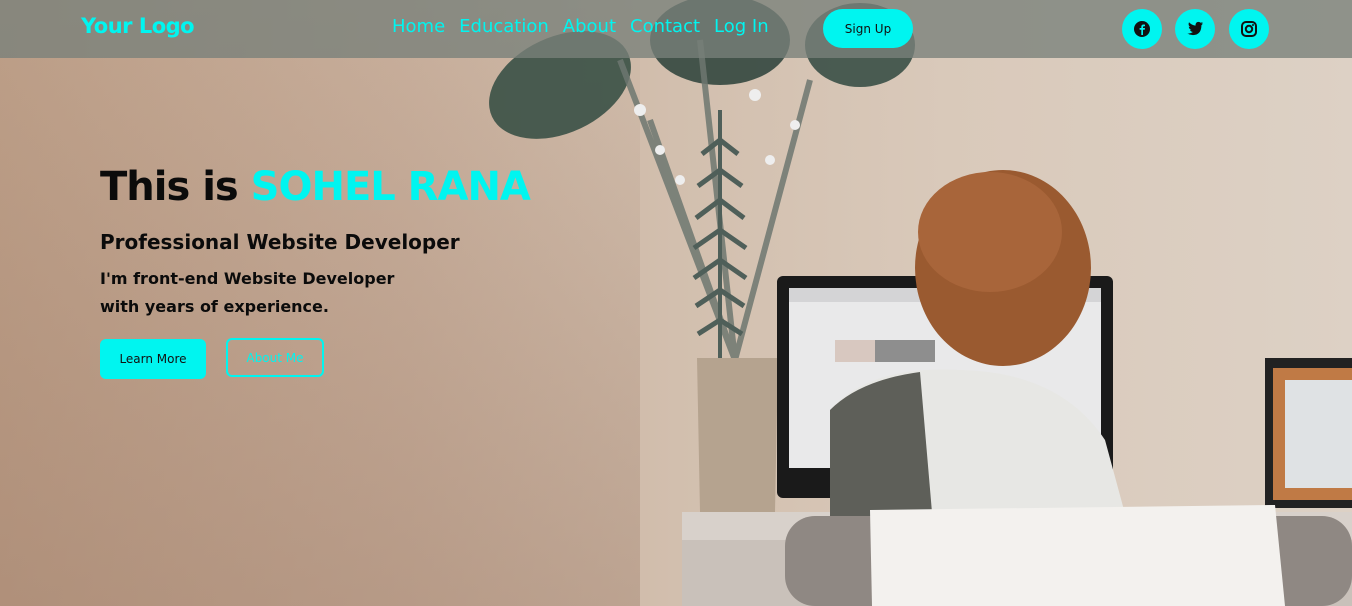  I want to click on hero-title-name: SOHEL RANA, so click(390, 187).